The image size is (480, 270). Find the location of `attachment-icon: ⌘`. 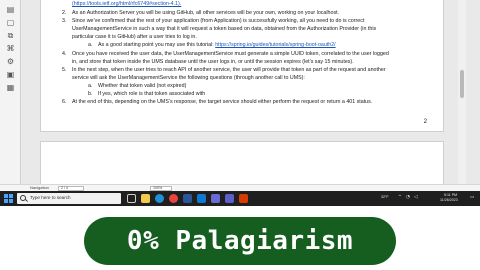

attachment-icon: ⌘ is located at coordinates (10, 48).